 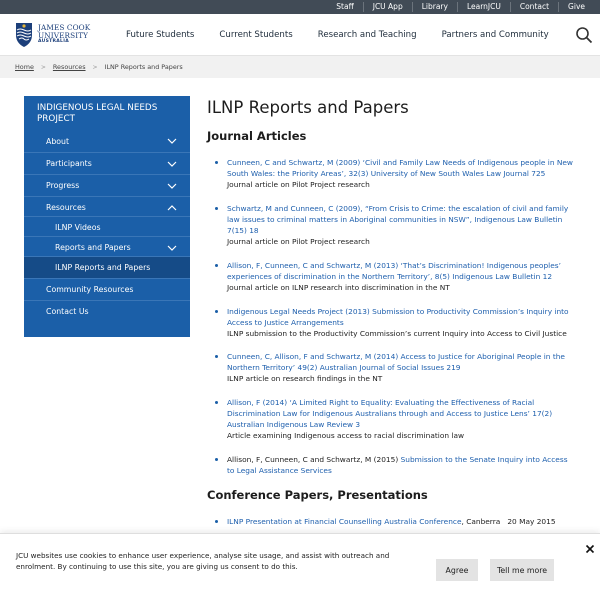 What do you see at coordinates (67, 311) in the screenshot?
I see `sidebar-item-label: Contact Us` at bounding box center [67, 311].